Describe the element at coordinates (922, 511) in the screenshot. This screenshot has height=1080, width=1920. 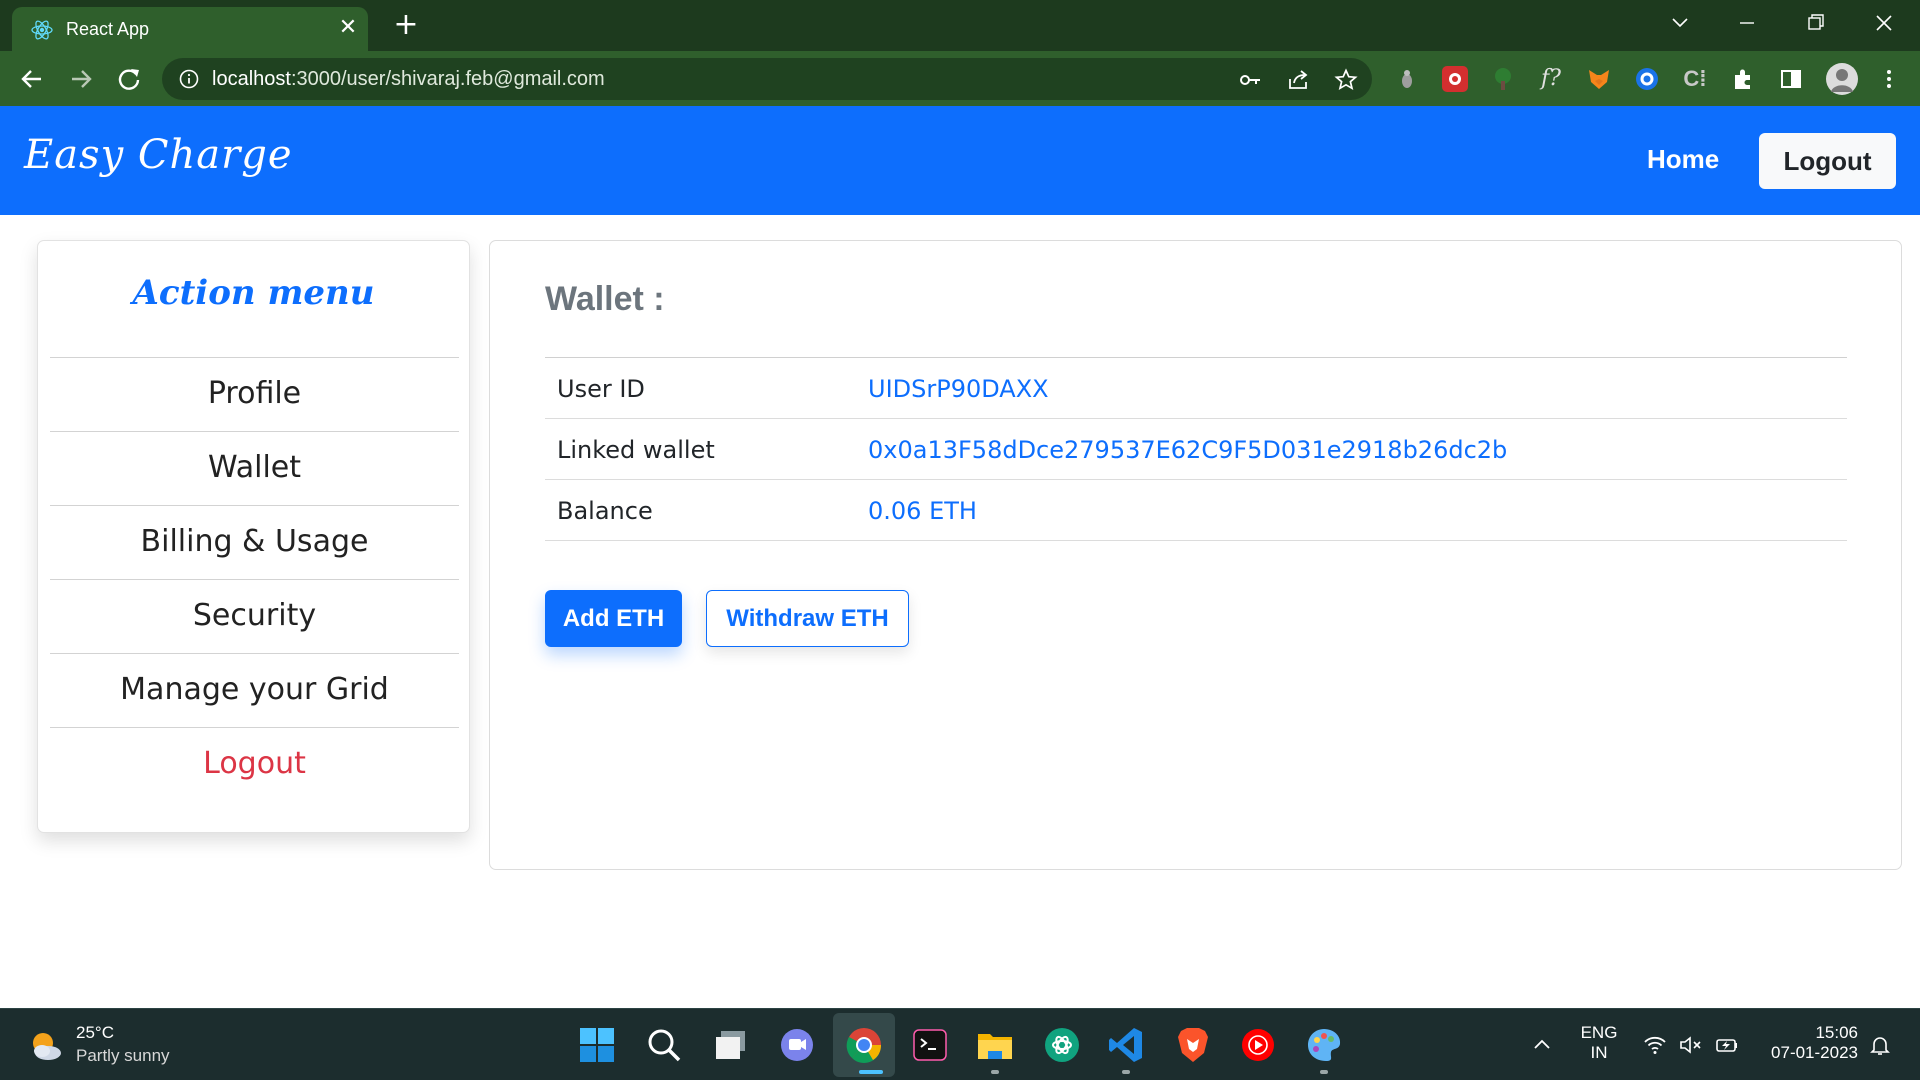
I see `balance-value: 0.06 ETH` at that location.